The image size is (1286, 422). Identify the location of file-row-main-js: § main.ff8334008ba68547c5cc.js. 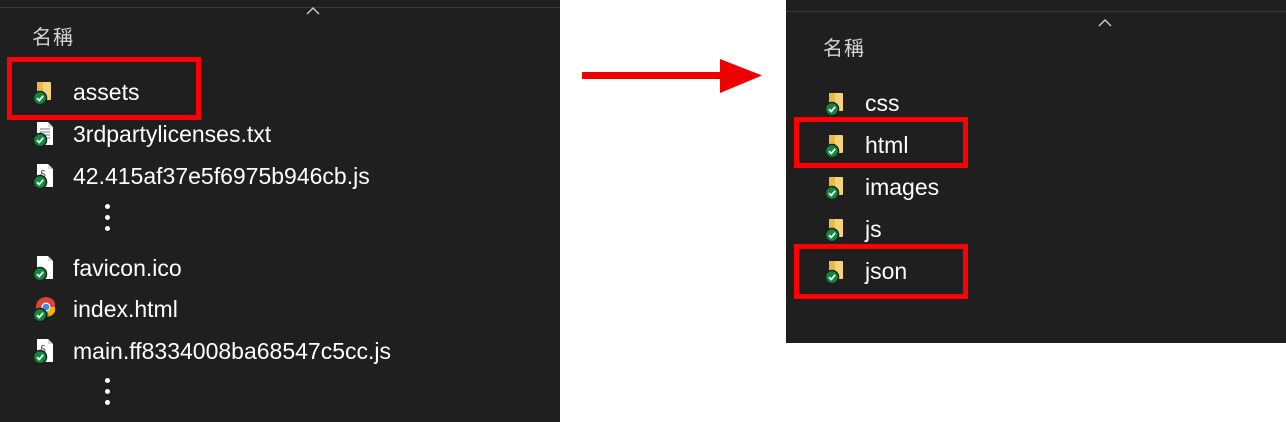
(212, 351).